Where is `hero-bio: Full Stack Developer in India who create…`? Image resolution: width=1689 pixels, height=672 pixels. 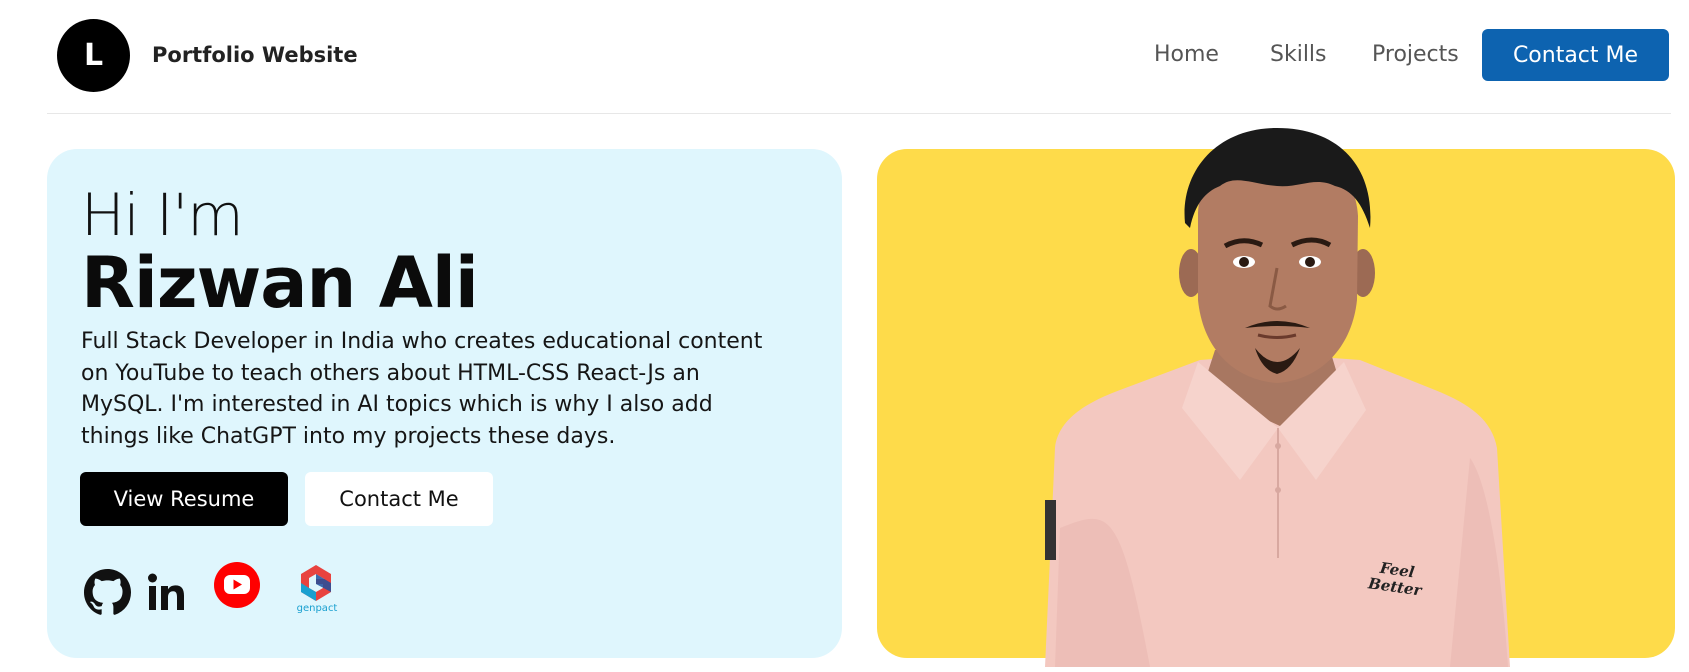
hero-bio: Full Stack Developer in India who create… is located at coordinates (422, 389).